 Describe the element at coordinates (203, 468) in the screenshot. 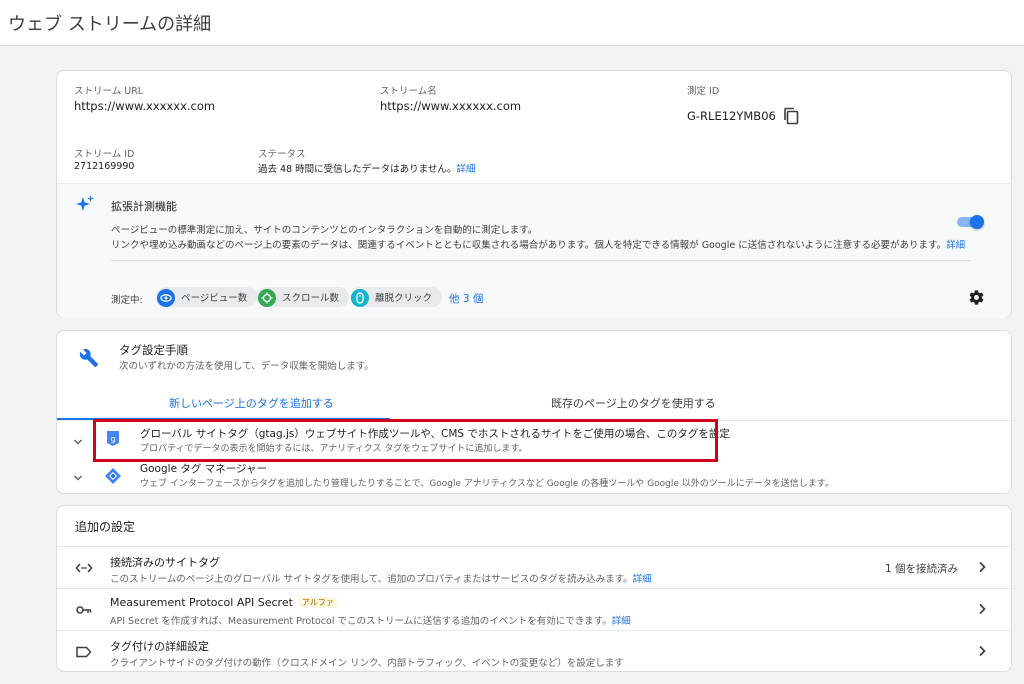

I see `gtm-option-title: Google タグ マネージャー` at that location.